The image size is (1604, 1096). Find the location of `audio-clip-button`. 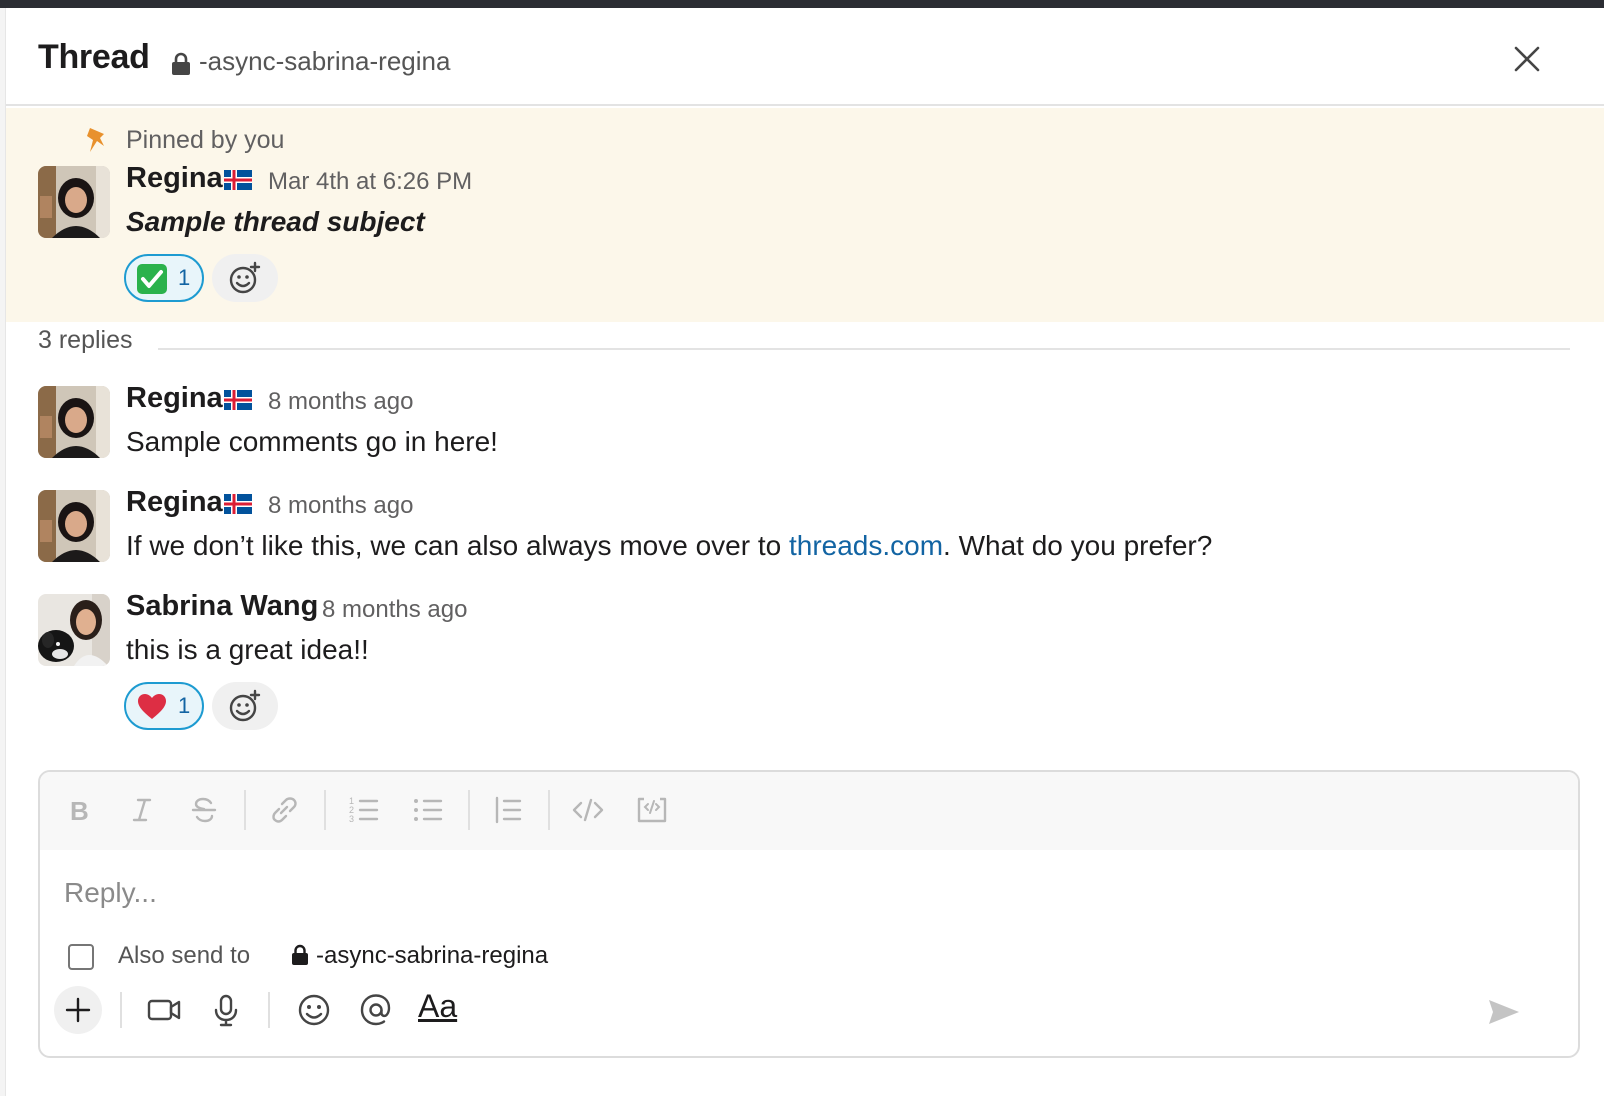

audio-clip-button is located at coordinates (226, 1010).